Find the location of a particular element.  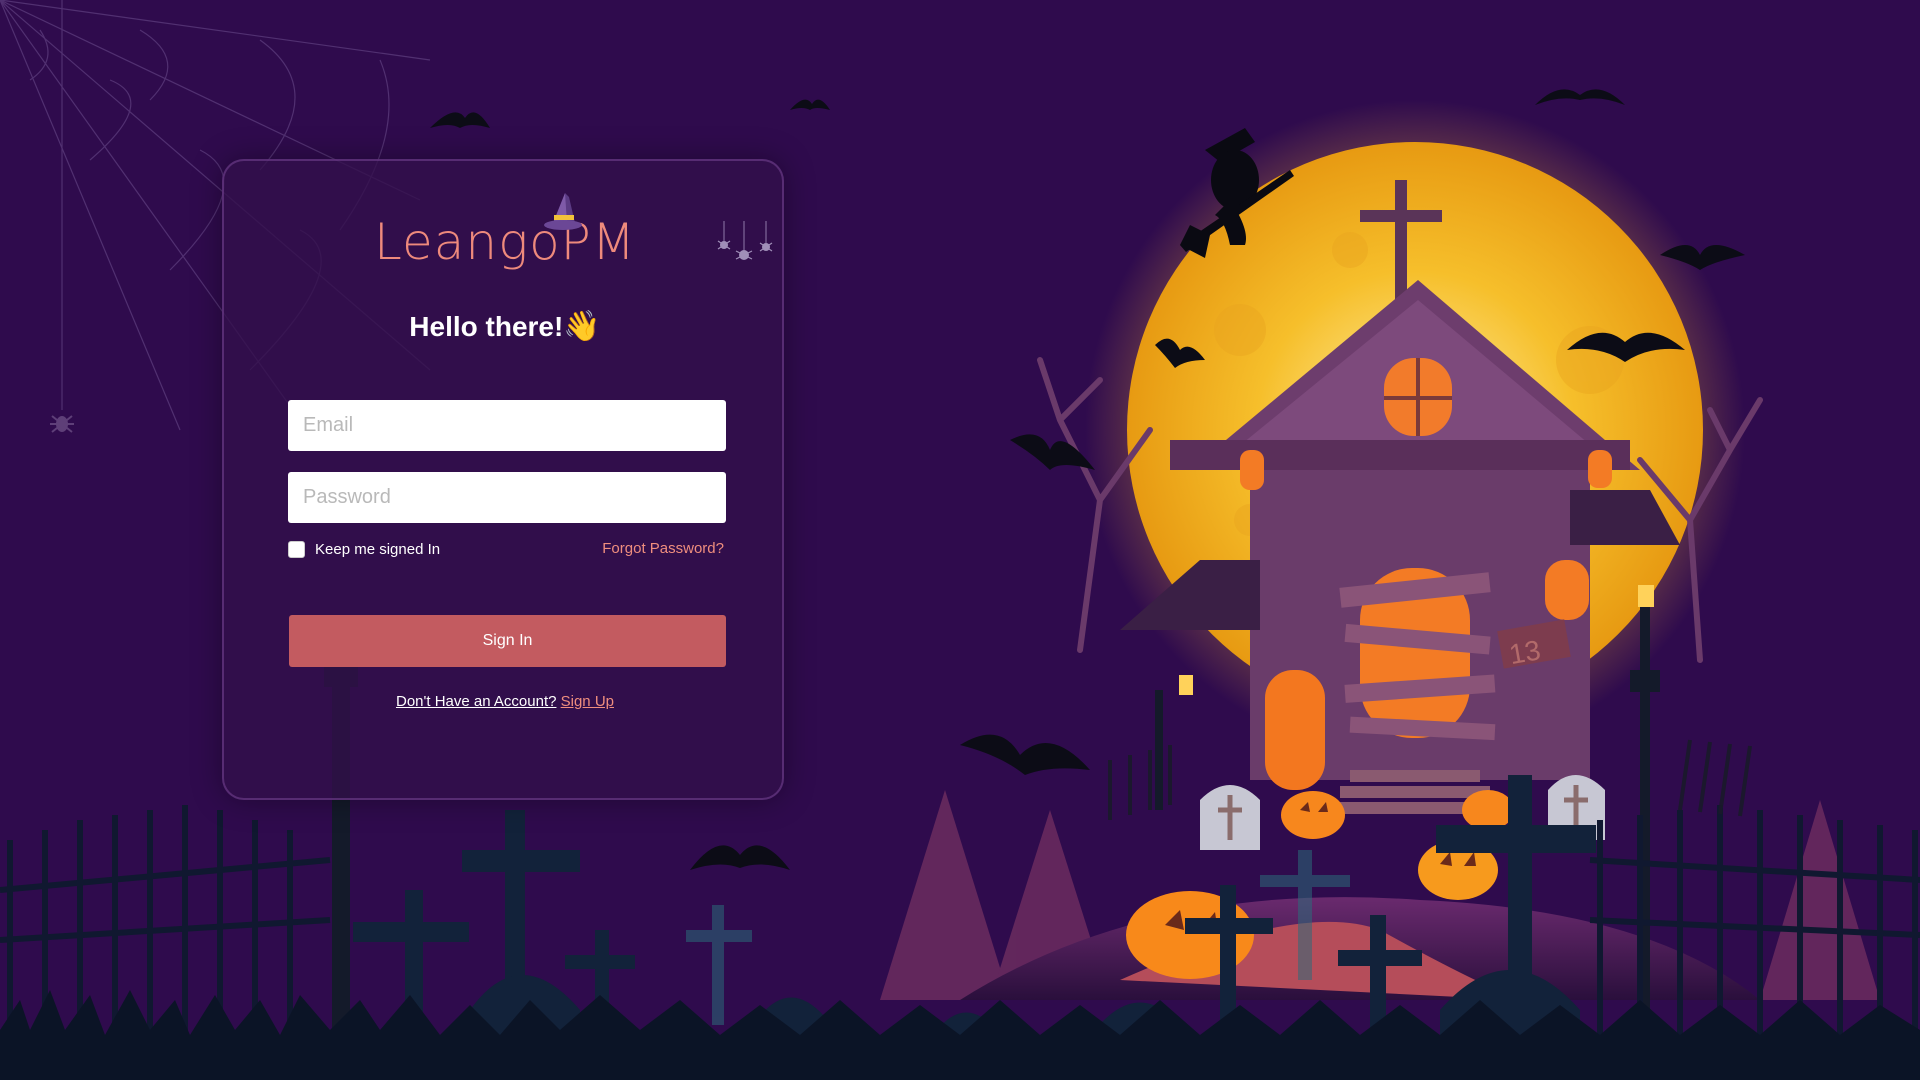

keep-signed-in-checkbox is located at coordinates (296, 549).